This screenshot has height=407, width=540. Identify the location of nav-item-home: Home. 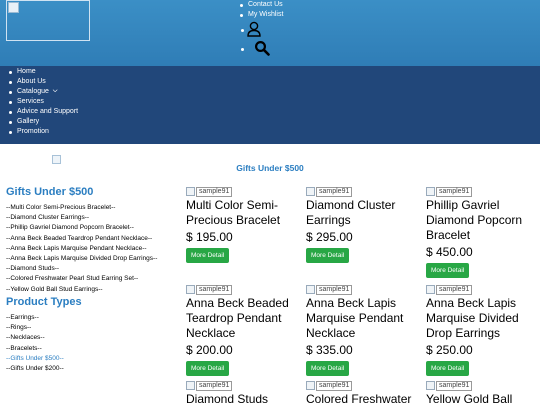
(43, 72).